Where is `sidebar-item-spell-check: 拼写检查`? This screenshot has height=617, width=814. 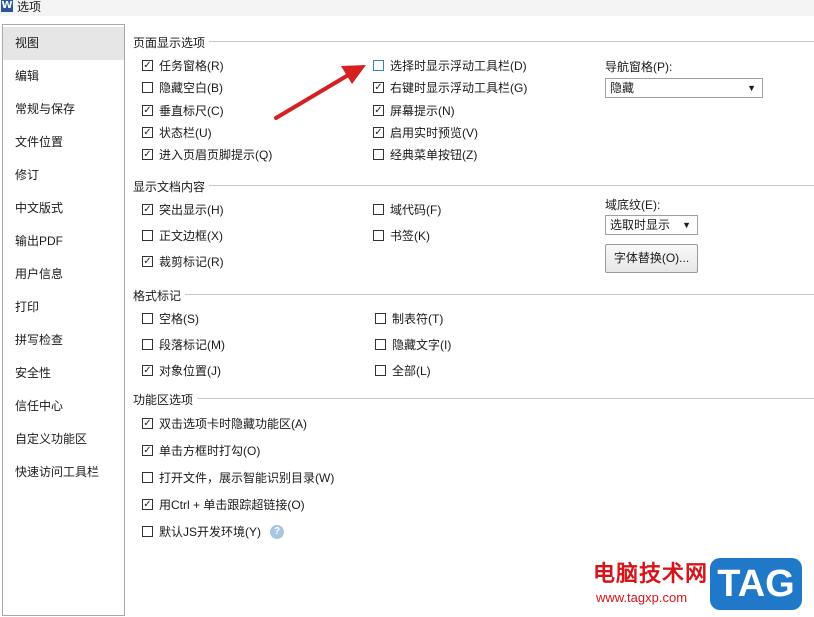 sidebar-item-spell-check: 拼写检查 is located at coordinates (63, 340).